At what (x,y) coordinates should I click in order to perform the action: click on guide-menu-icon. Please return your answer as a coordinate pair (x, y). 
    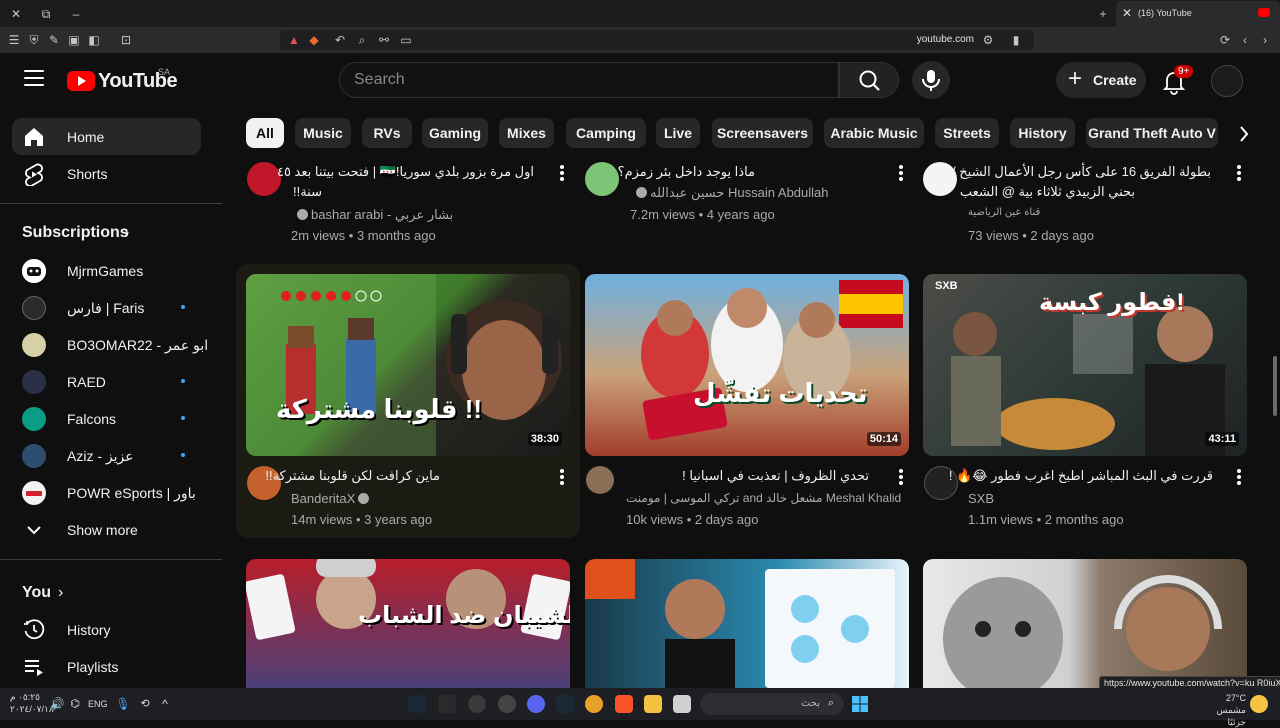
    Looking at the image, I should click on (34, 78).